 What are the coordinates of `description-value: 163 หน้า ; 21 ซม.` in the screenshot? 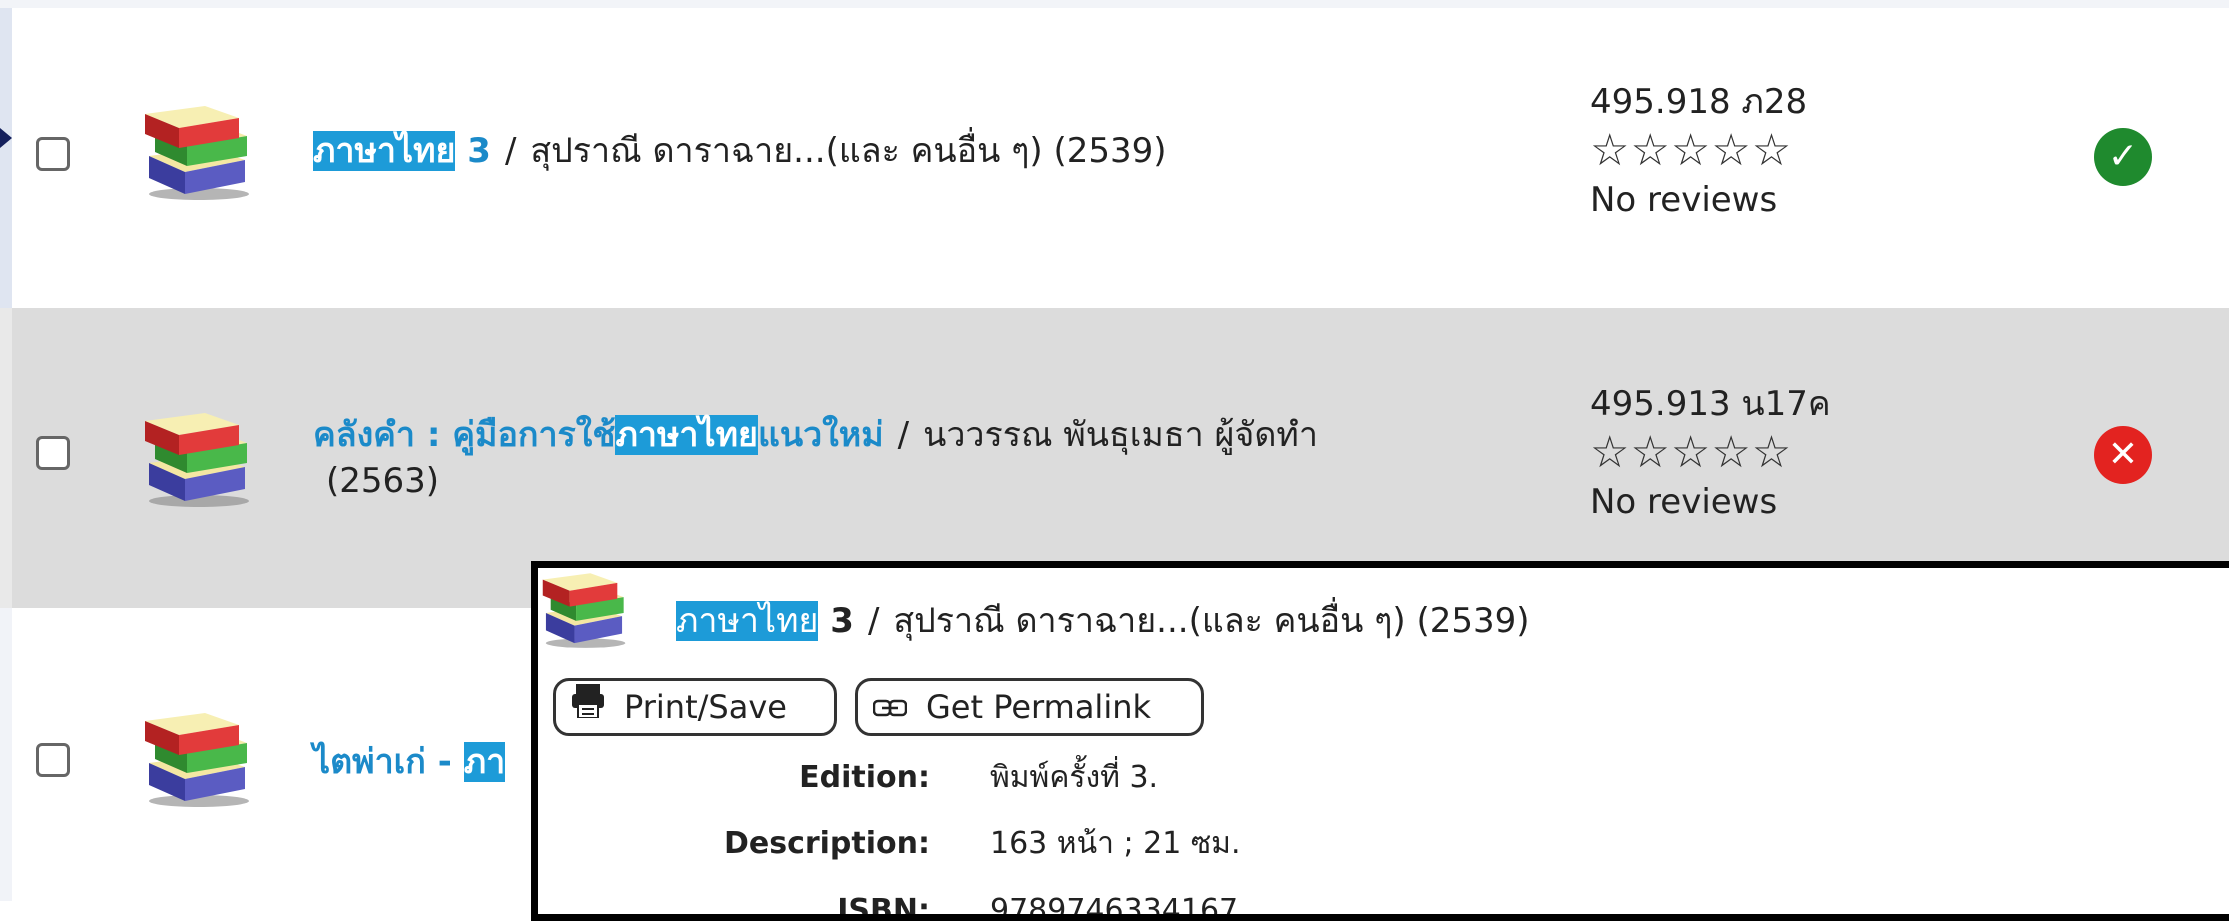 It's located at (1115, 843).